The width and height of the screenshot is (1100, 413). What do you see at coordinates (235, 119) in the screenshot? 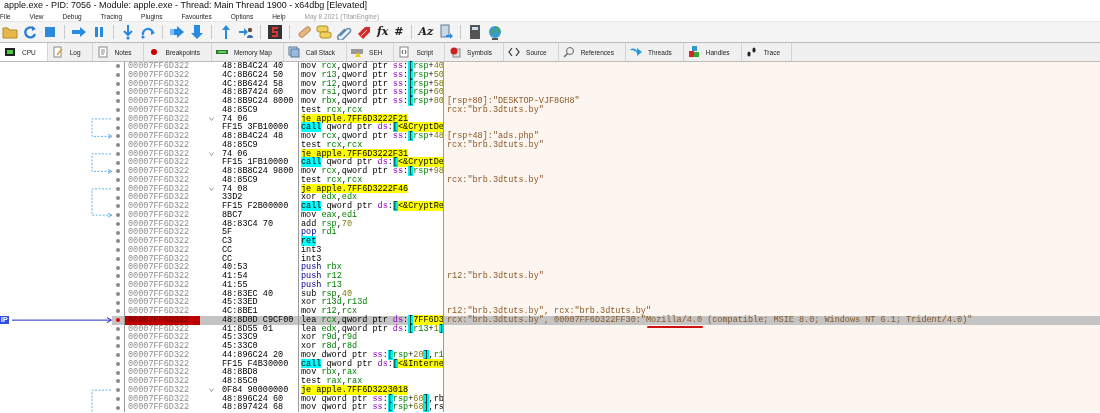
I see `bytes-cell: 74 06` at bounding box center [235, 119].